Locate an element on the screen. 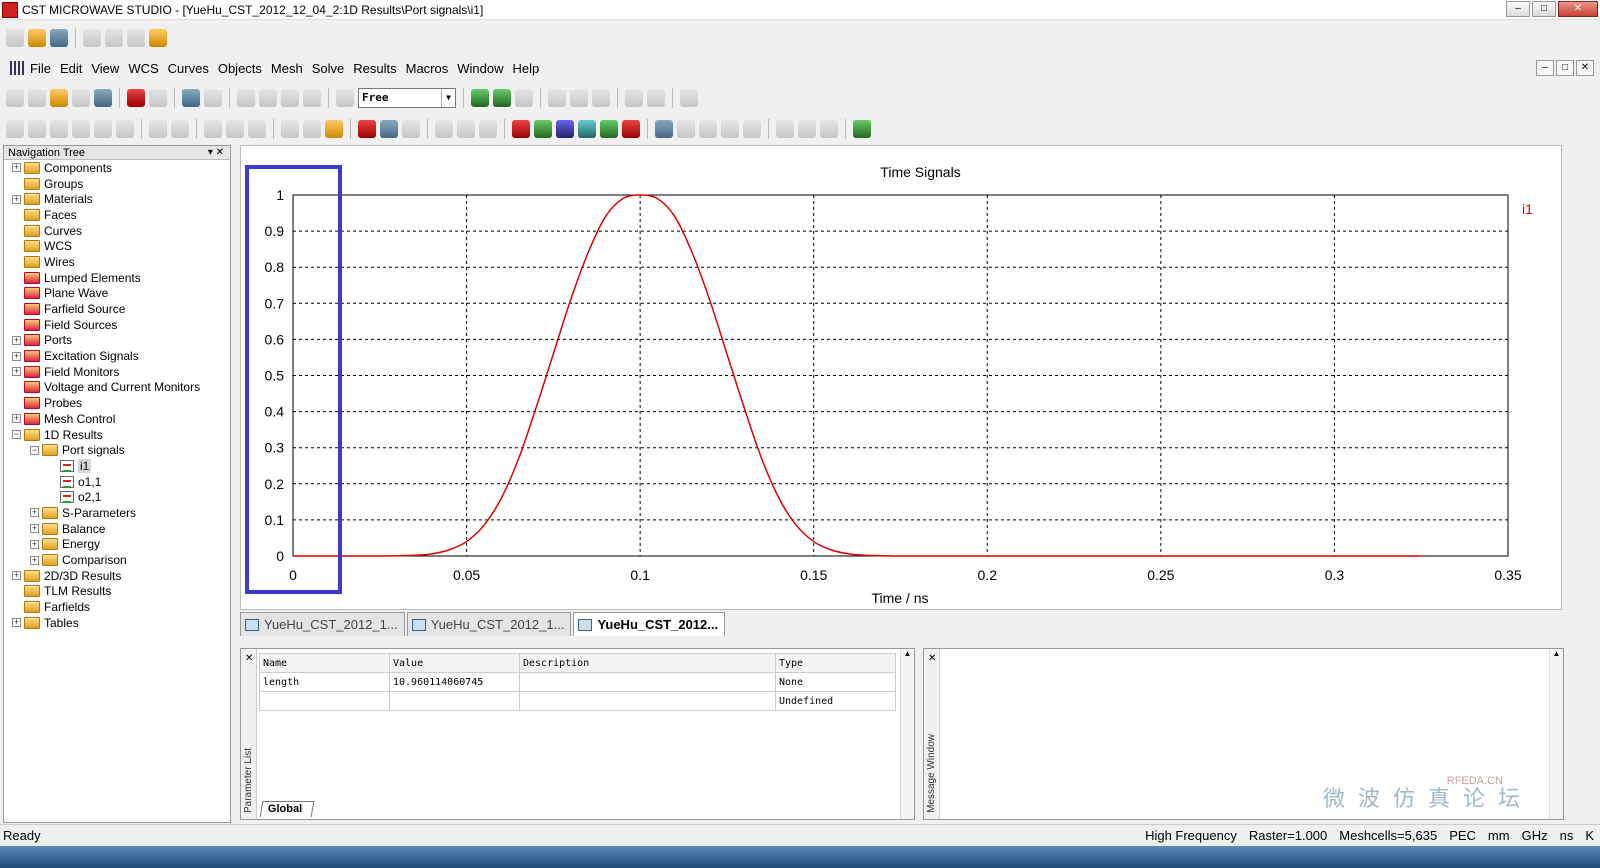  tree-item-s-parameters: + S-Parameters is located at coordinates (117, 513).